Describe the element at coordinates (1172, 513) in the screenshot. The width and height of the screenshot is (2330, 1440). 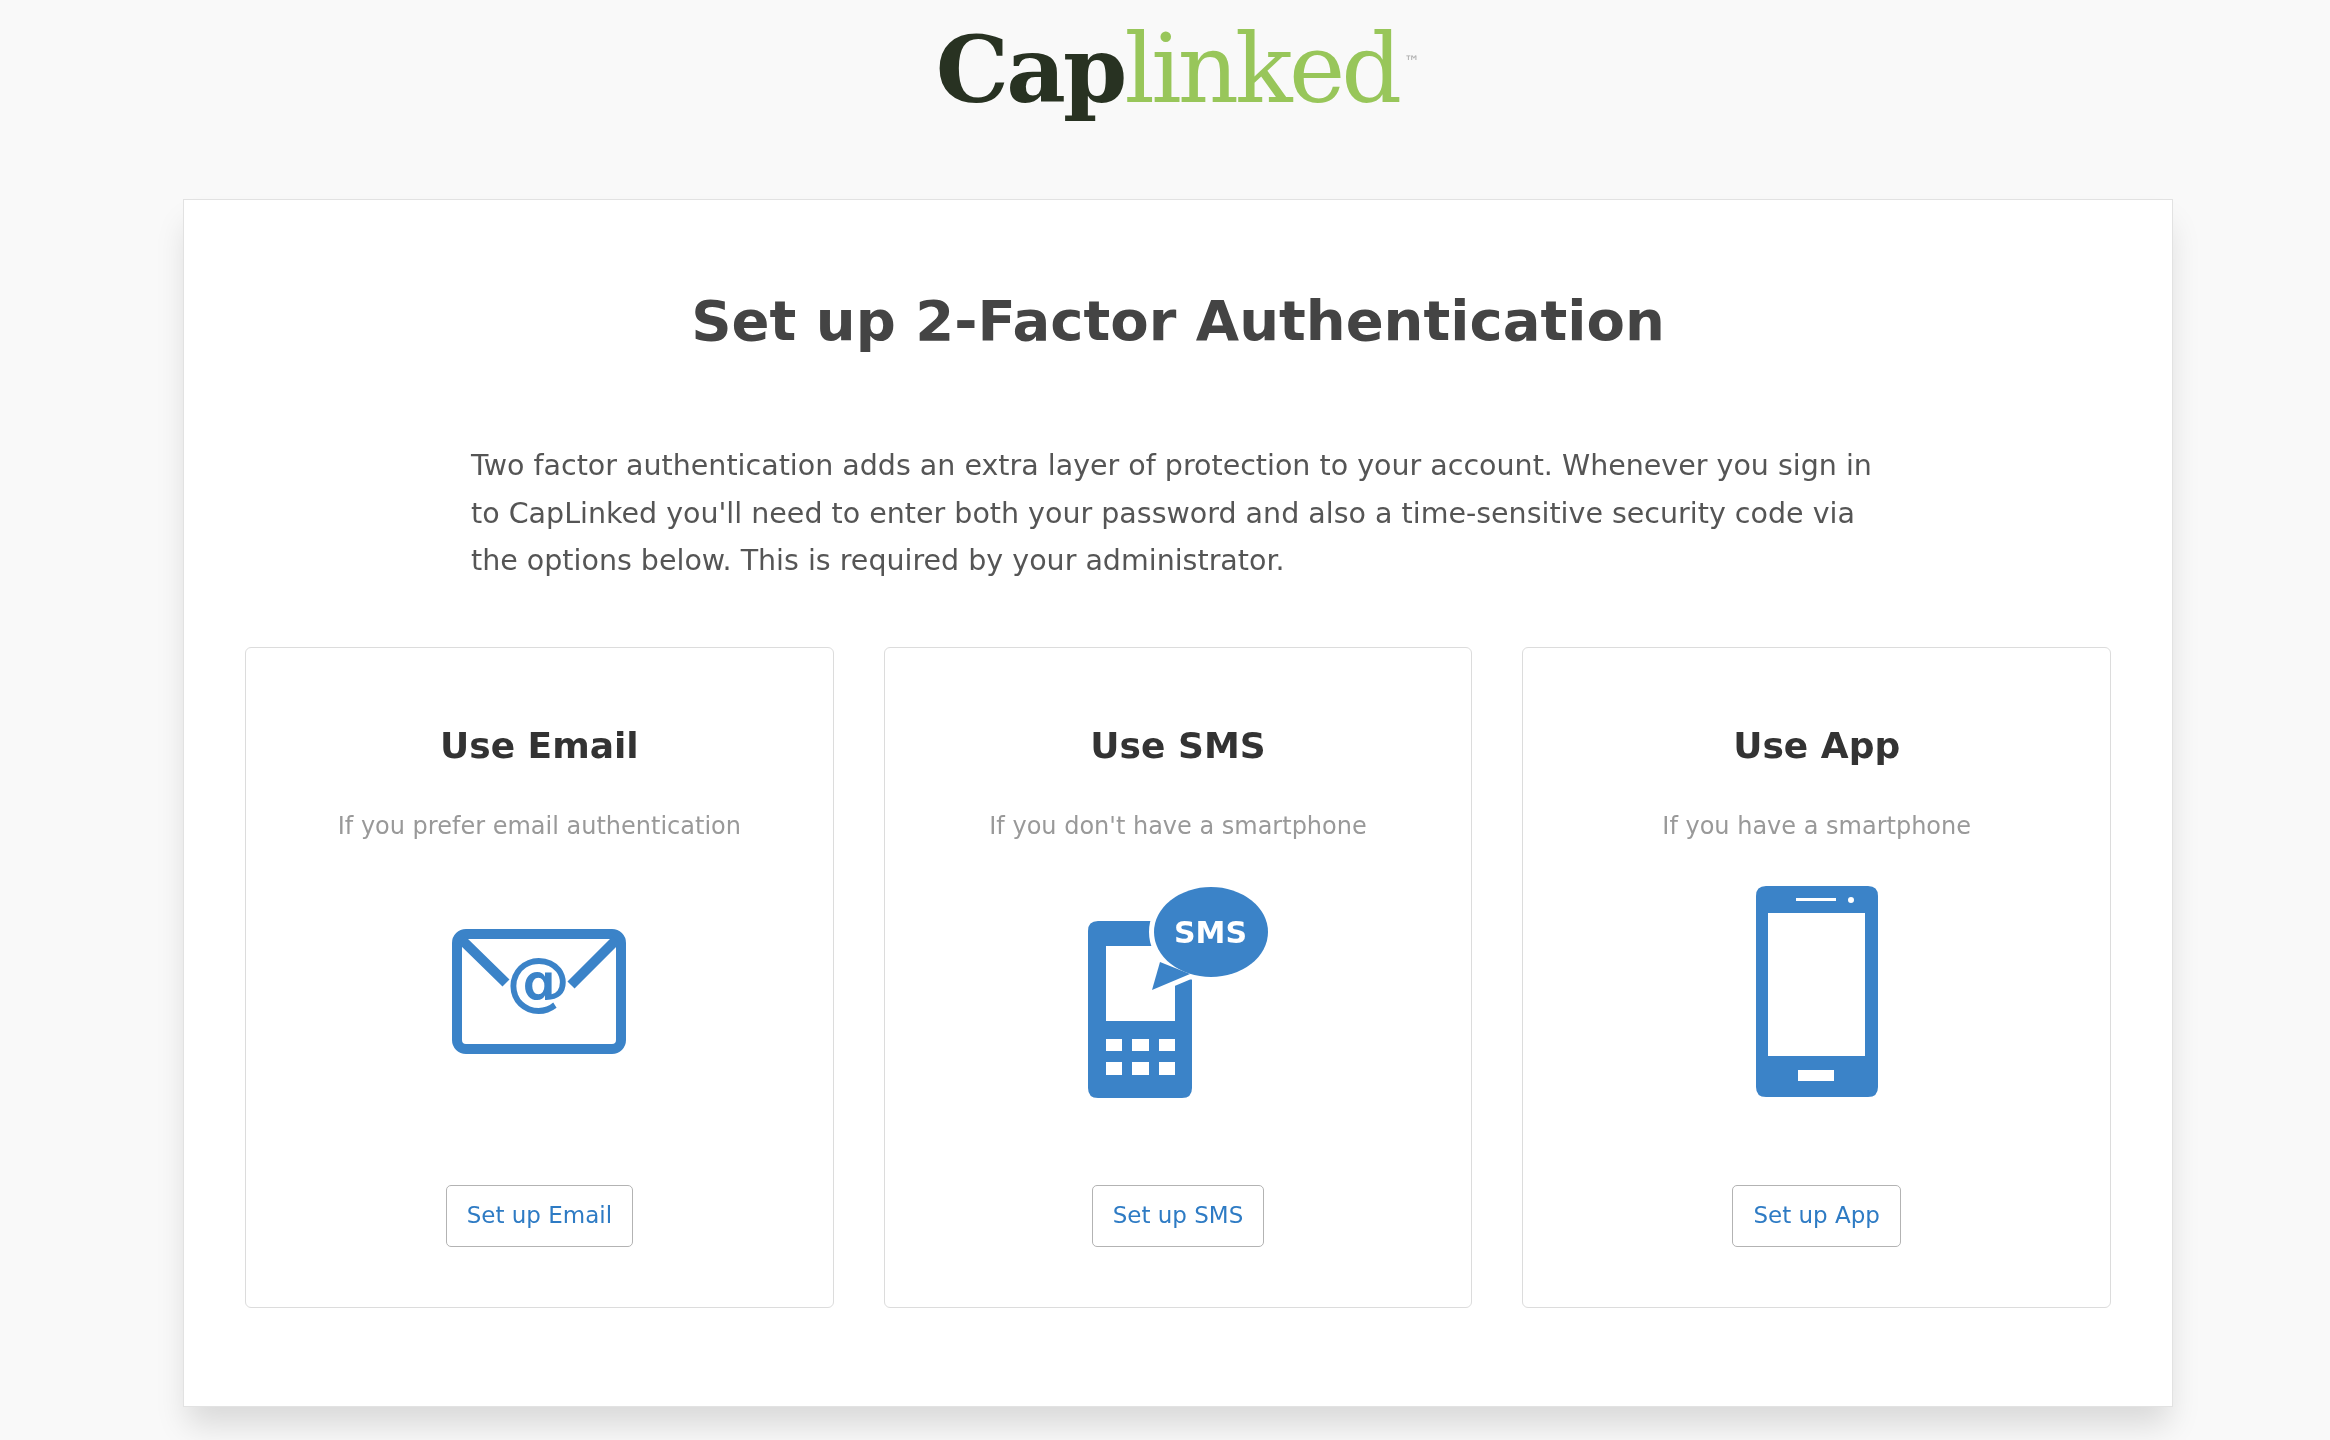
I see `intro-text: Two factor authentication adds an extra layer of protection to your account. Whenever you sign in to CapLinked you'll need to enter both your password and also a time-sensitive security code via the options below. This is required by your administrator.` at that location.